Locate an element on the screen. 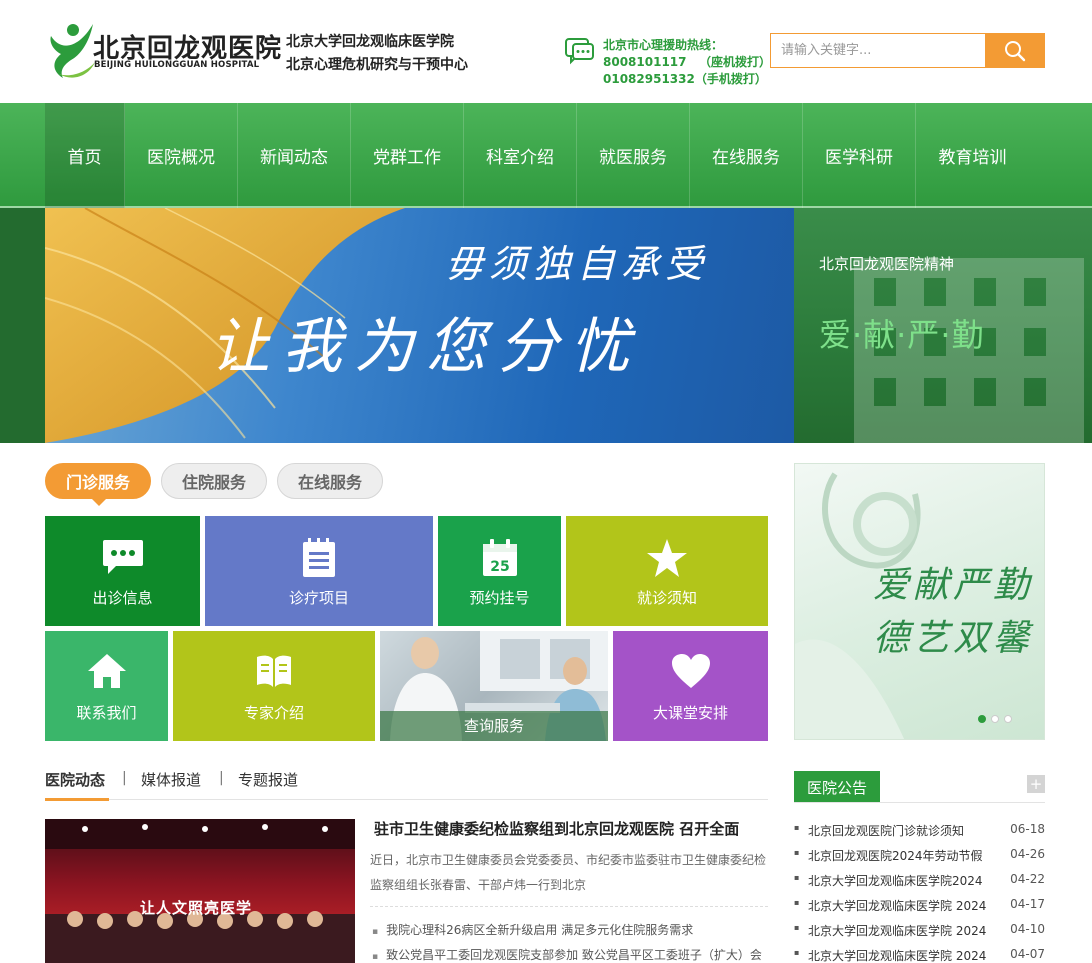 Image resolution: width=1092 pixels, height=963 pixels. tile-treatment-items: 诊疗项目 is located at coordinates (319, 571).